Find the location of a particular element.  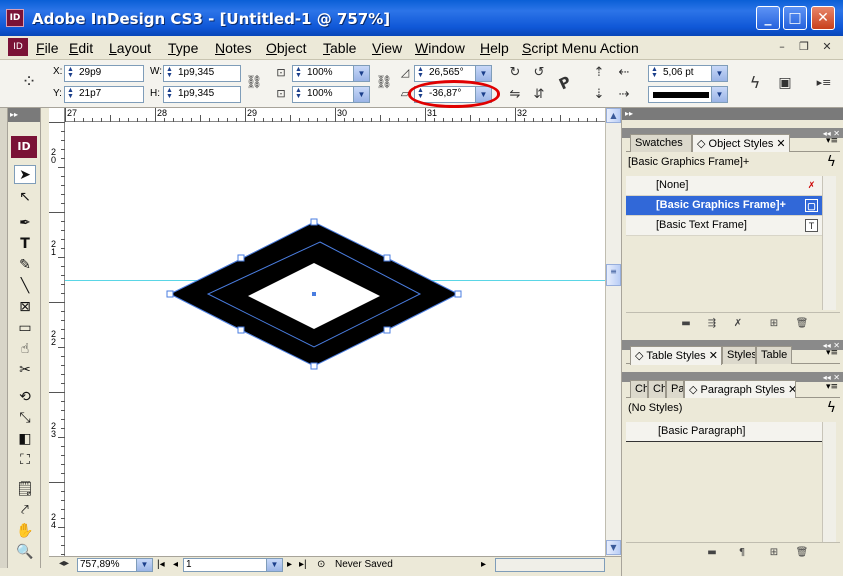

x-field: ▲ ▼ 29p9 is located at coordinates (104, 73).